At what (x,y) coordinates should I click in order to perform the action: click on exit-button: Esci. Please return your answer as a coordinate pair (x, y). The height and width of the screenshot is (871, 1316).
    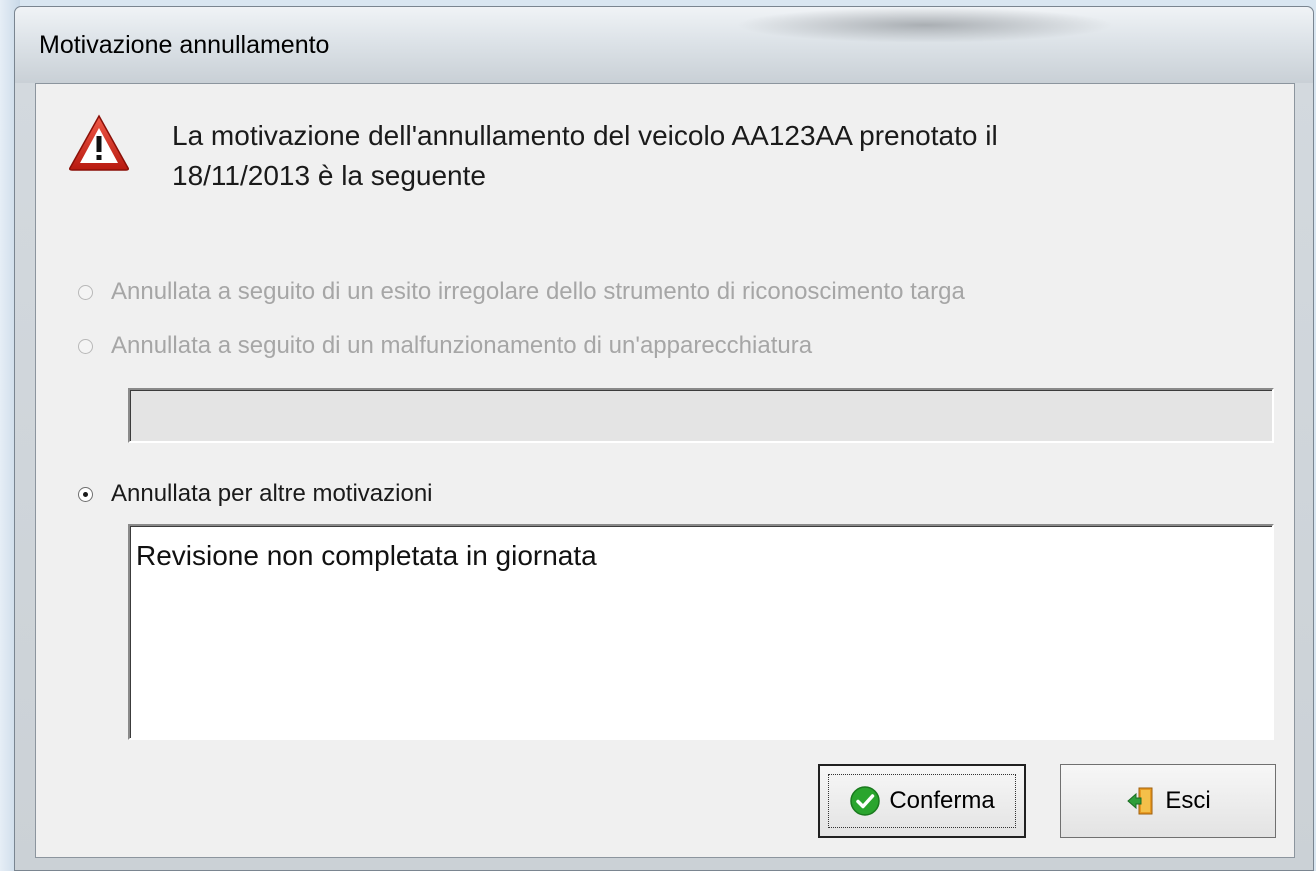
    Looking at the image, I should click on (1168, 801).